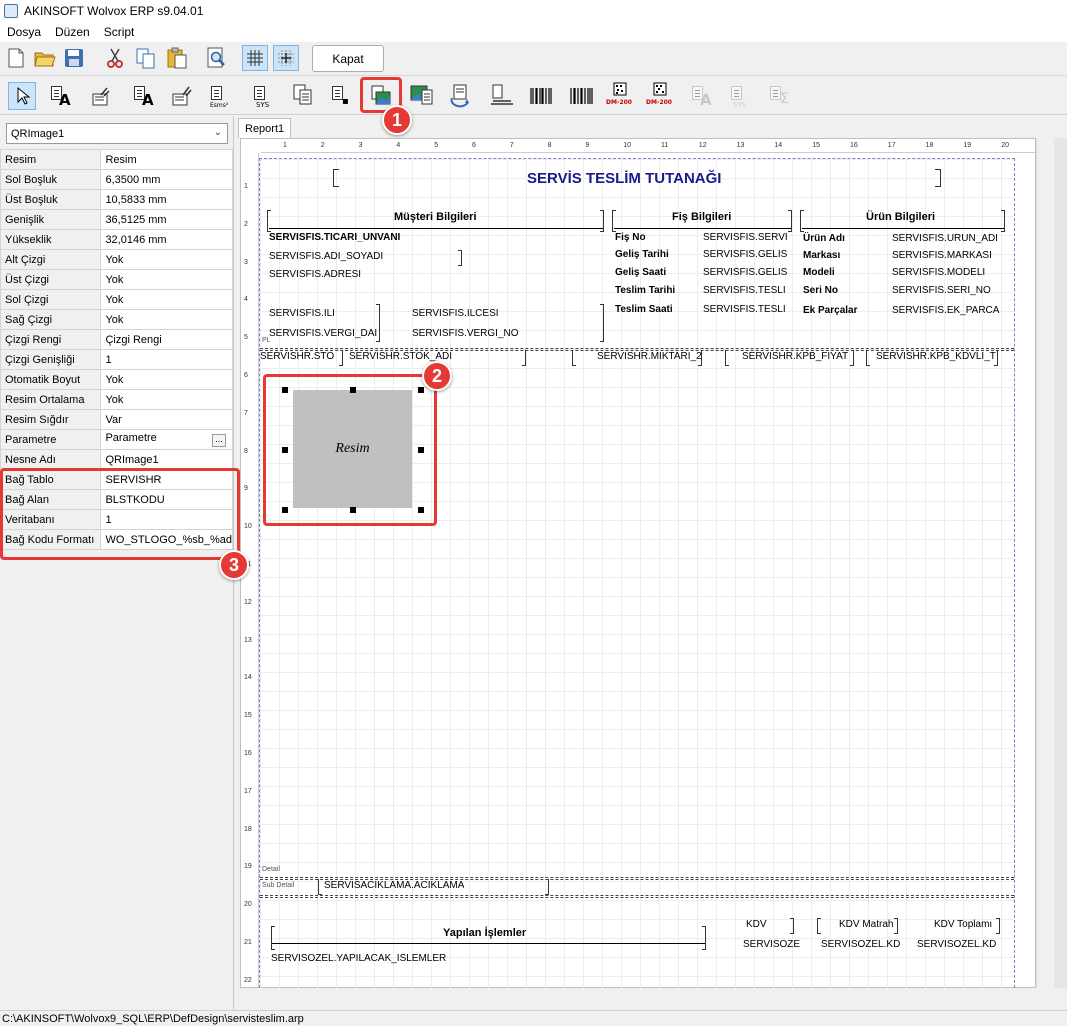 This screenshot has height=1026, width=1067. Describe the element at coordinates (660, 96) in the screenshot. I see `datamatrix2-tool: DM-200` at that location.